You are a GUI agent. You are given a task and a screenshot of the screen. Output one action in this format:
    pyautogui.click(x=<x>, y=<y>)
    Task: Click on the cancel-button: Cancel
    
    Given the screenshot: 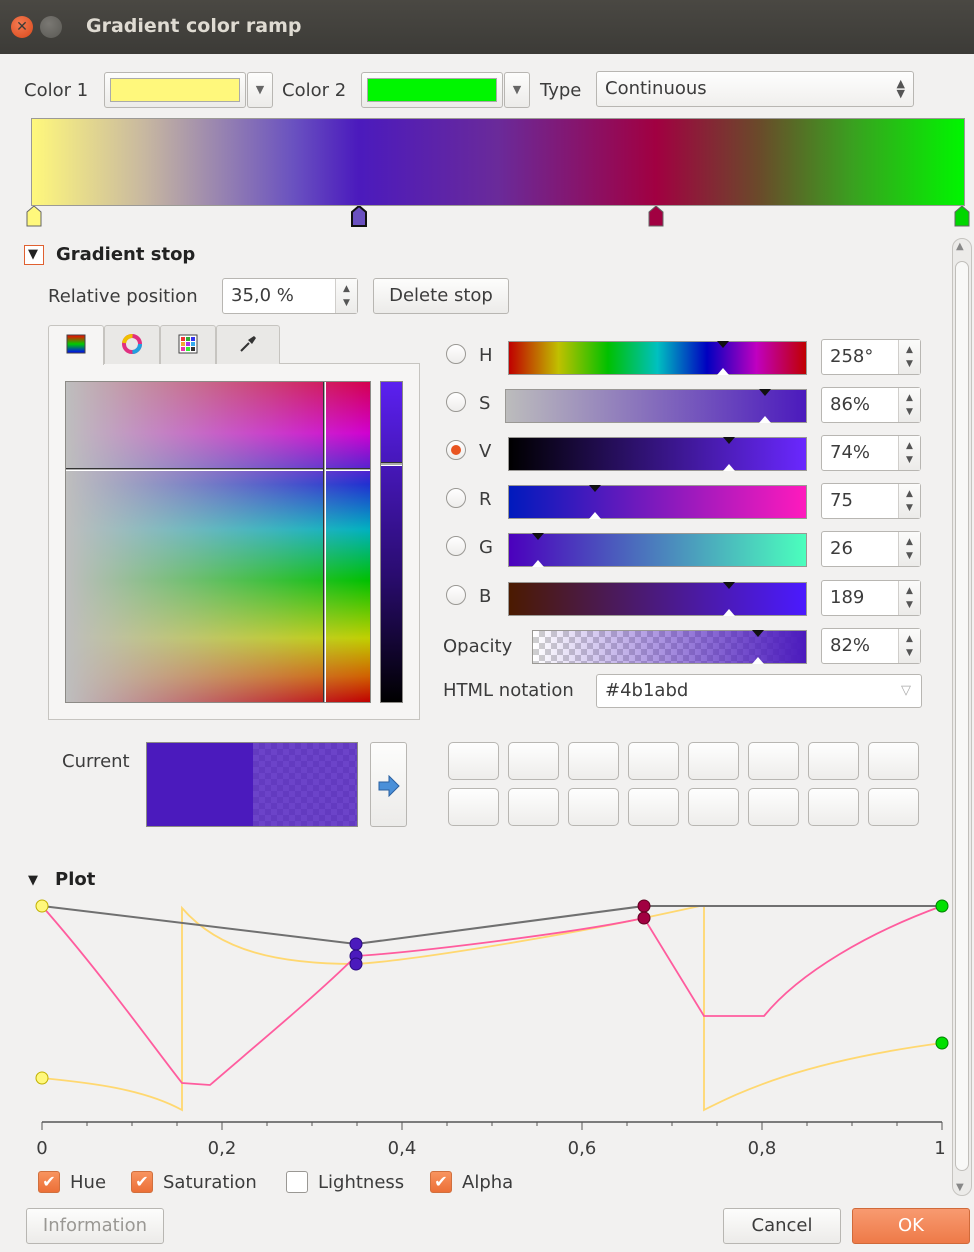 What is the action you would take?
    pyautogui.click(x=782, y=1226)
    